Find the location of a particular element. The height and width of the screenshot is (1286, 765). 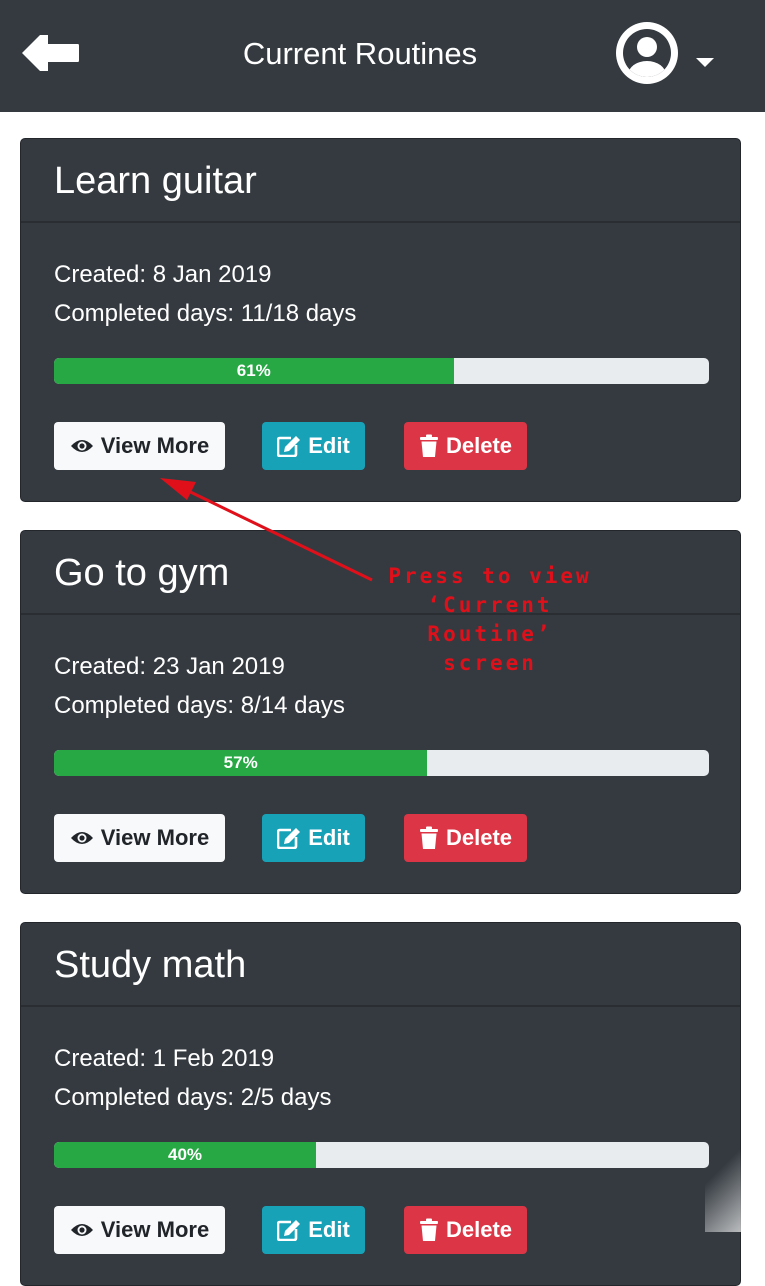

routine-progress-bar: 61% is located at coordinates (381, 371).